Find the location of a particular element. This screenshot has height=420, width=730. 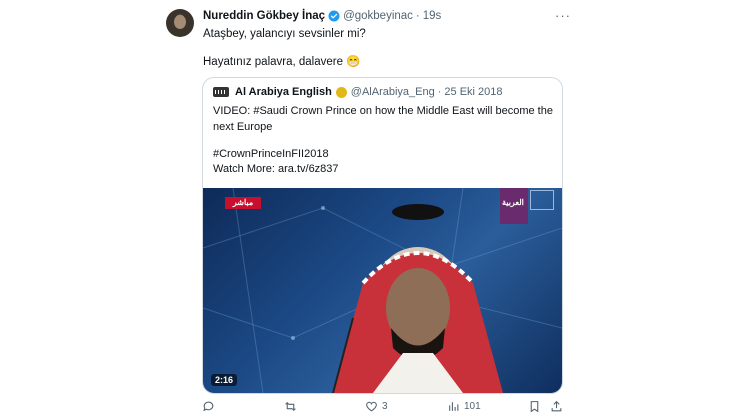

heart-icon is located at coordinates (371, 406).